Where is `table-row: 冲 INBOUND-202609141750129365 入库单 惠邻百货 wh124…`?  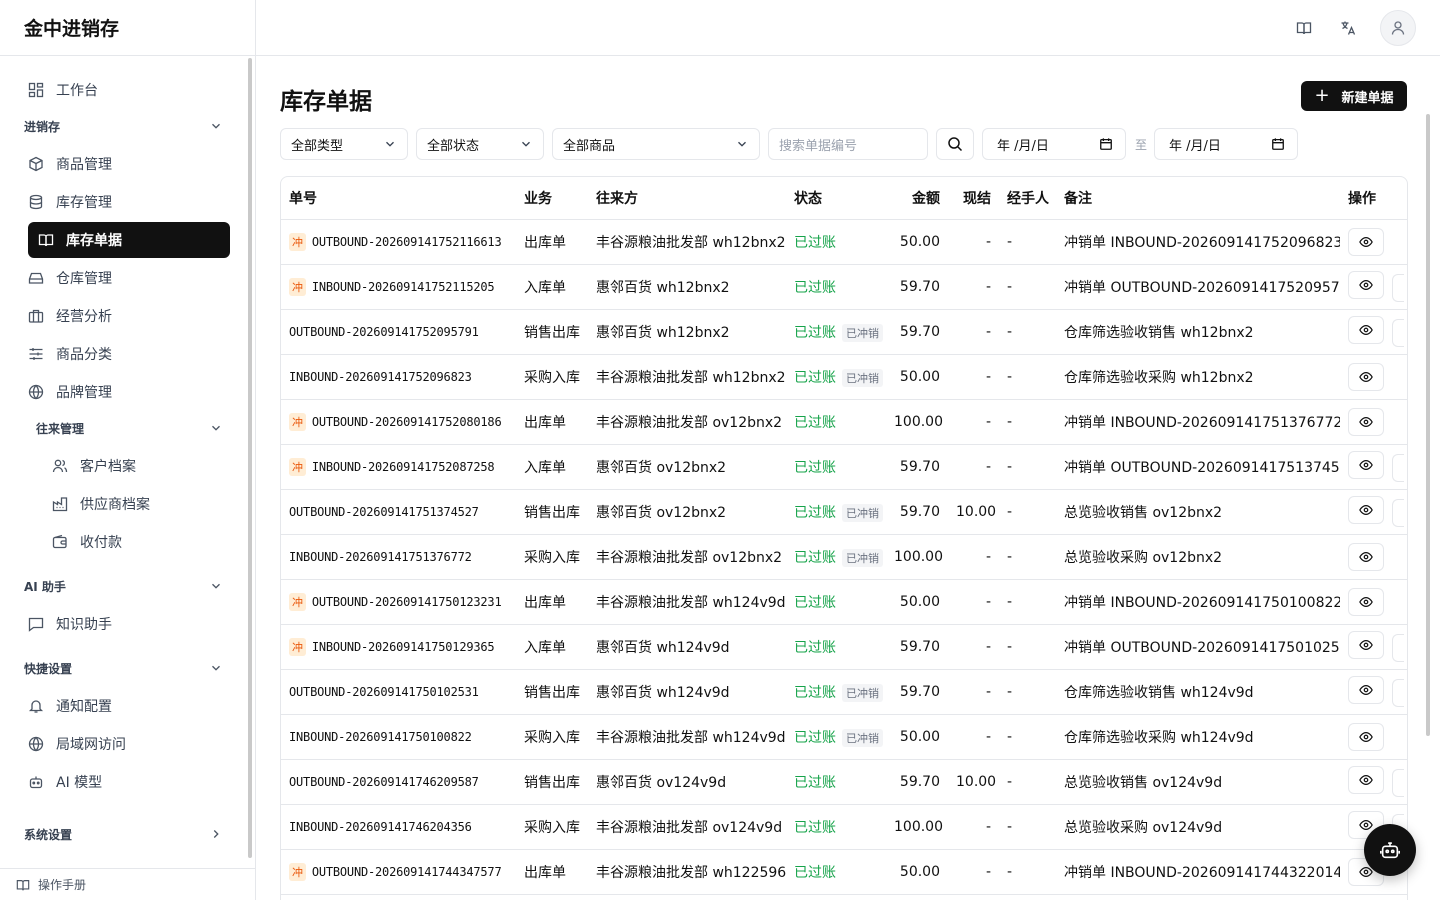
table-row: 冲 INBOUND-202609141750129365 入库单 惠邻百货 wh124… is located at coordinates (844, 647).